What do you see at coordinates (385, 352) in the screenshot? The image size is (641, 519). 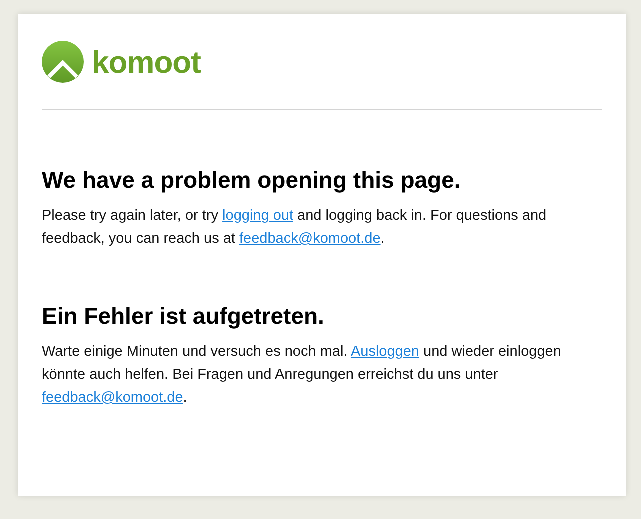 I see `text-link: Ausloggen` at bounding box center [385, 352].